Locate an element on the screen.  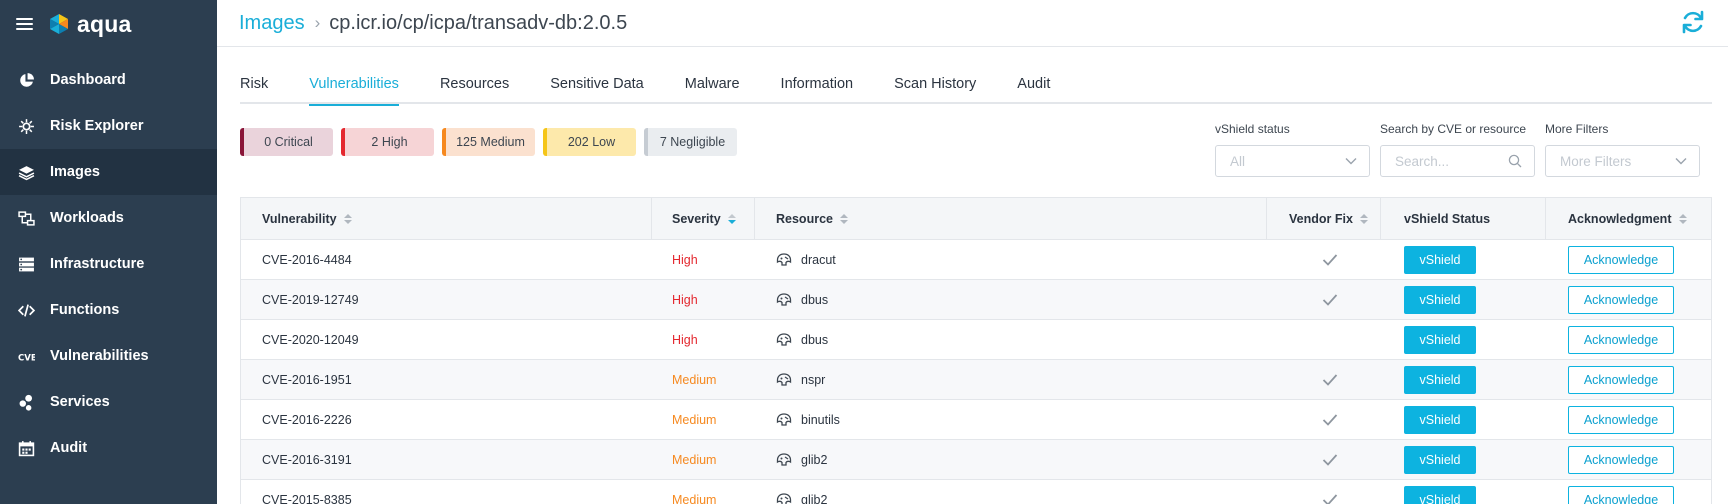
critical-count-chip: 0 Critical is located at coordinates (286, 142).